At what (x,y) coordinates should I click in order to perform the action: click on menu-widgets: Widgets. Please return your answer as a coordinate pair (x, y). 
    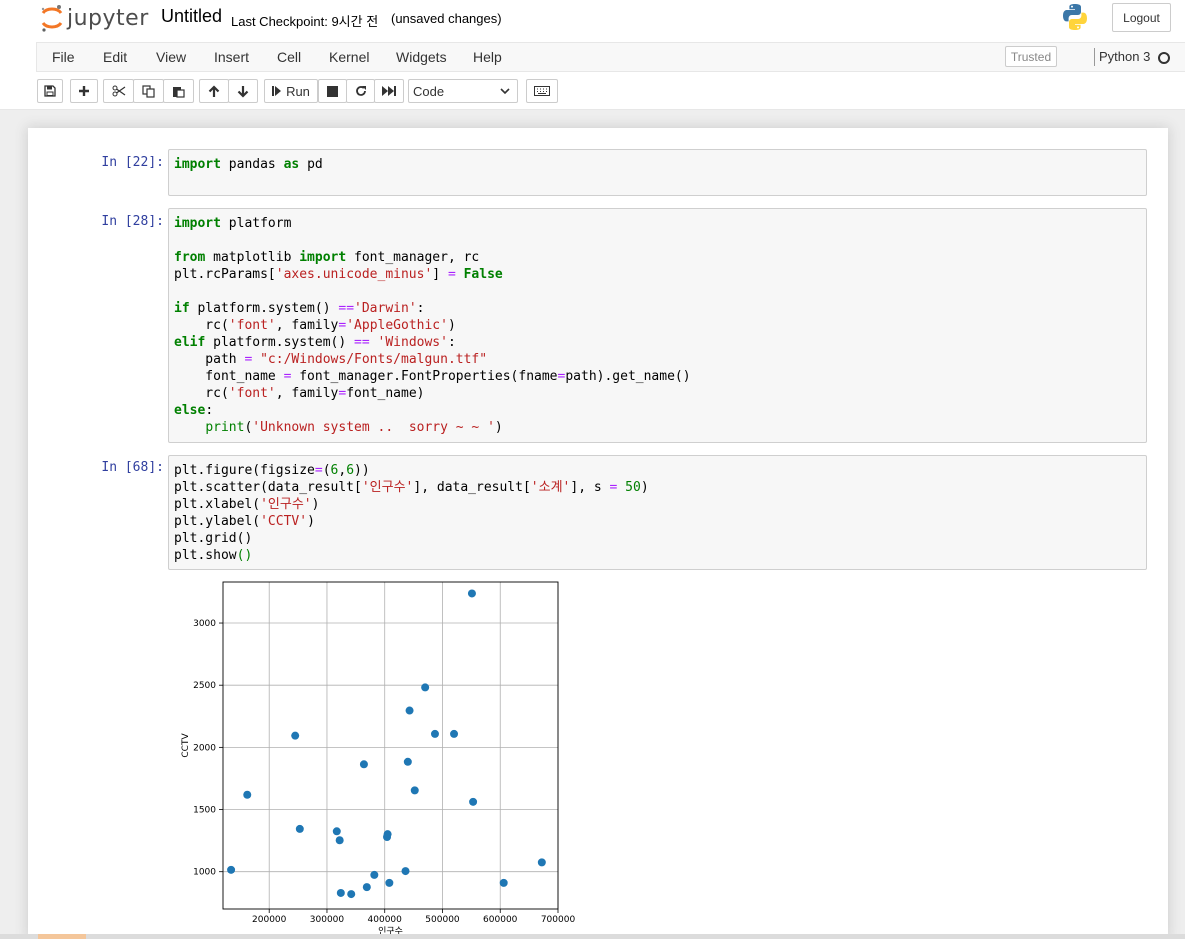
    Looking at the image, I should click on (421, 57).